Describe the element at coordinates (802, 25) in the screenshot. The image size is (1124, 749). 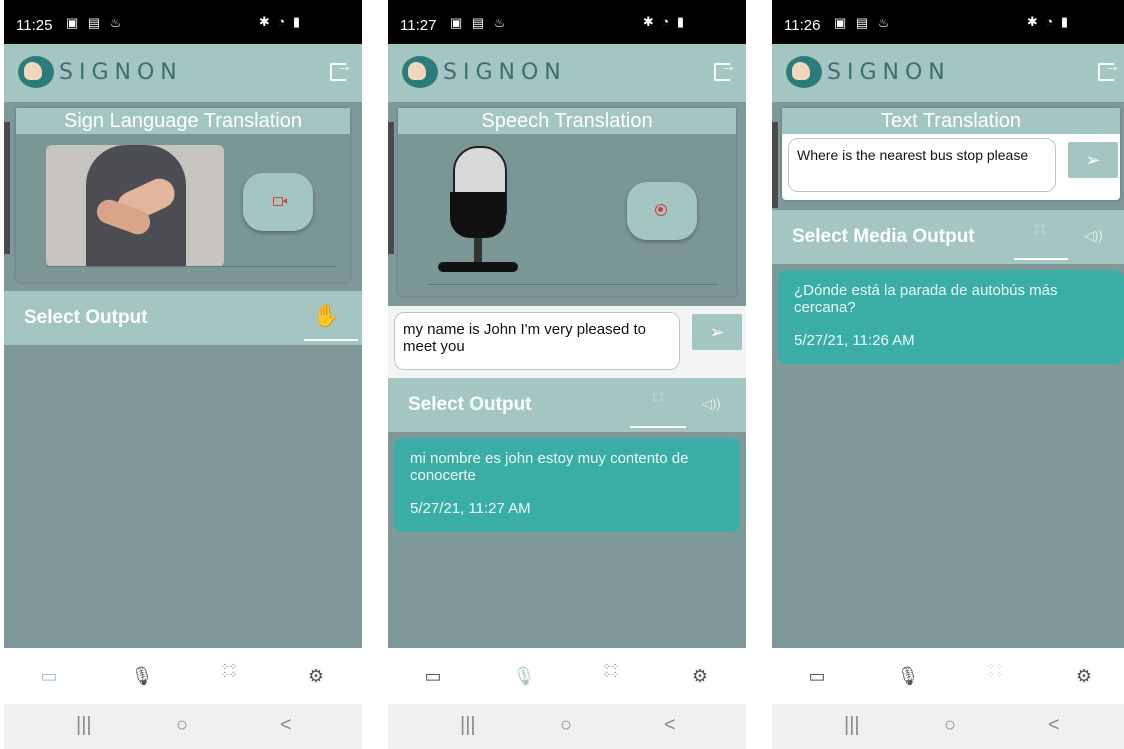
I see `status-time: 11:26` at that location.